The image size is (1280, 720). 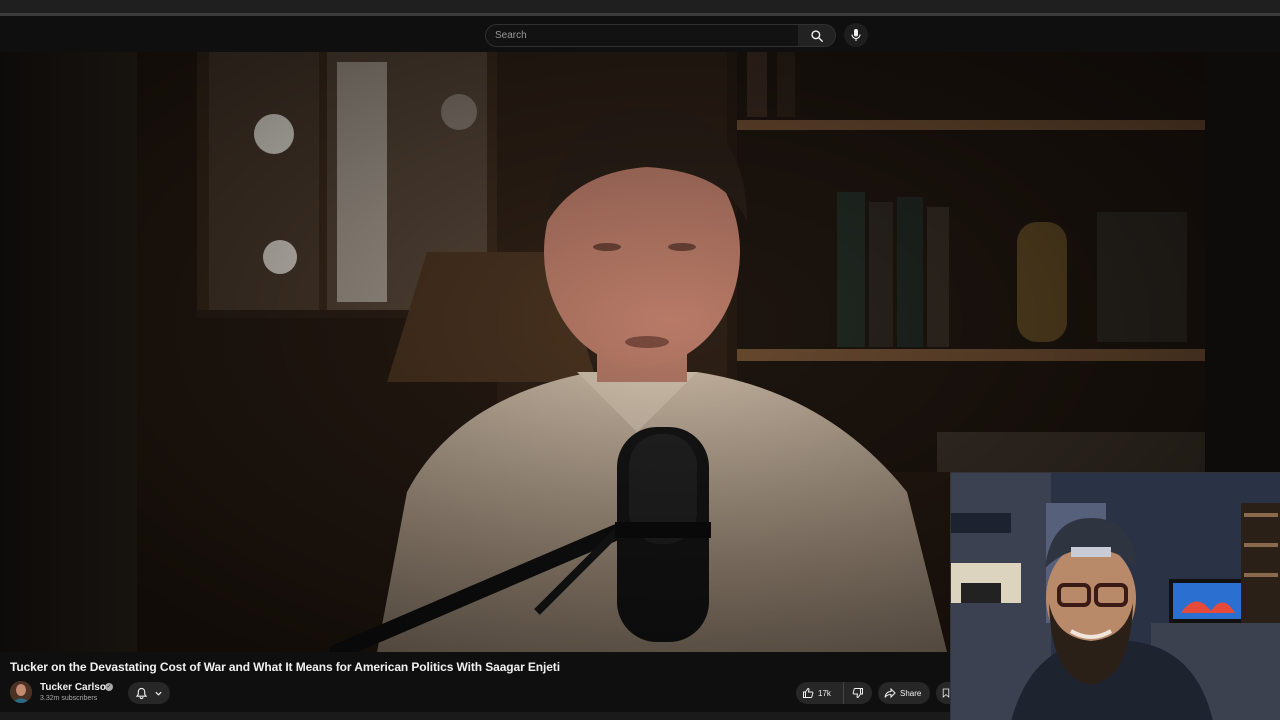 I want to click on search-input, so click(x=642, y=35).